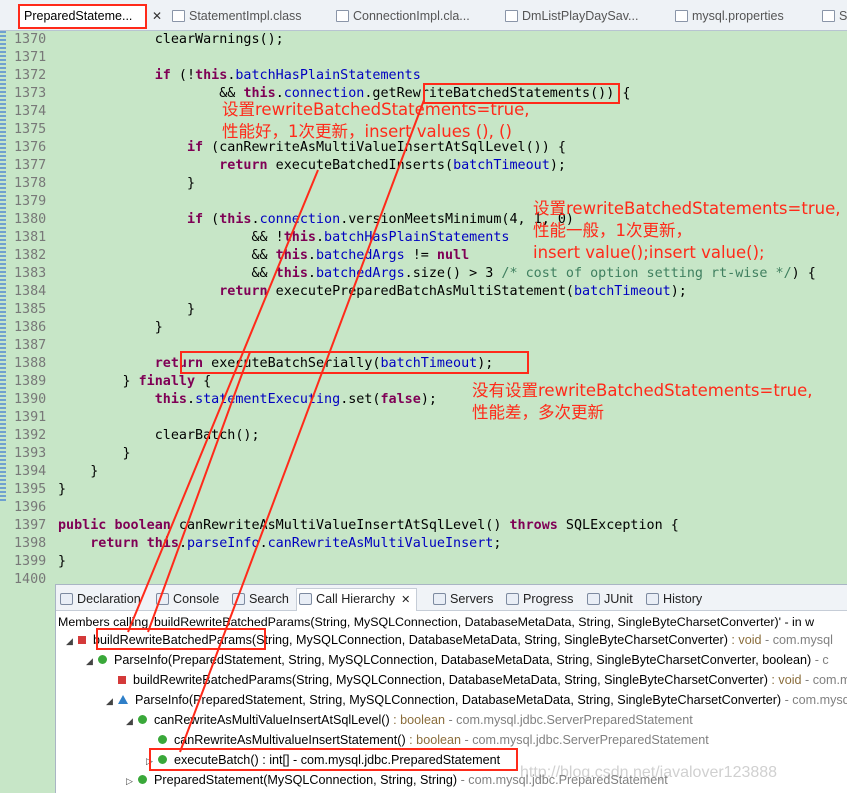 Image resolution: width=847 pixels, height=793 pixels. I want to click on line-number: 1390, so click(30, 399).